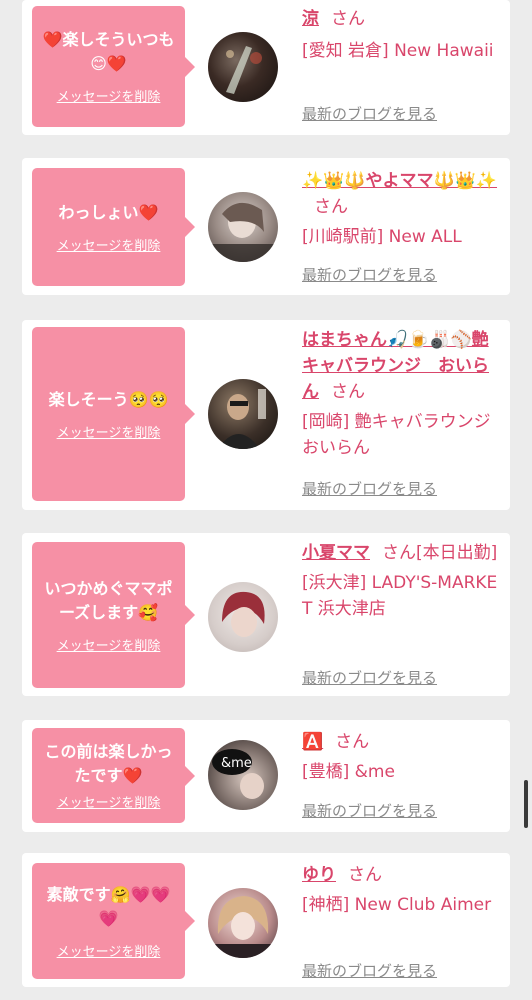 The width and height of the screenshot is (532, 1000). I want to click on shop-name: [川崎駅前] New ALL, so click(382, 237).